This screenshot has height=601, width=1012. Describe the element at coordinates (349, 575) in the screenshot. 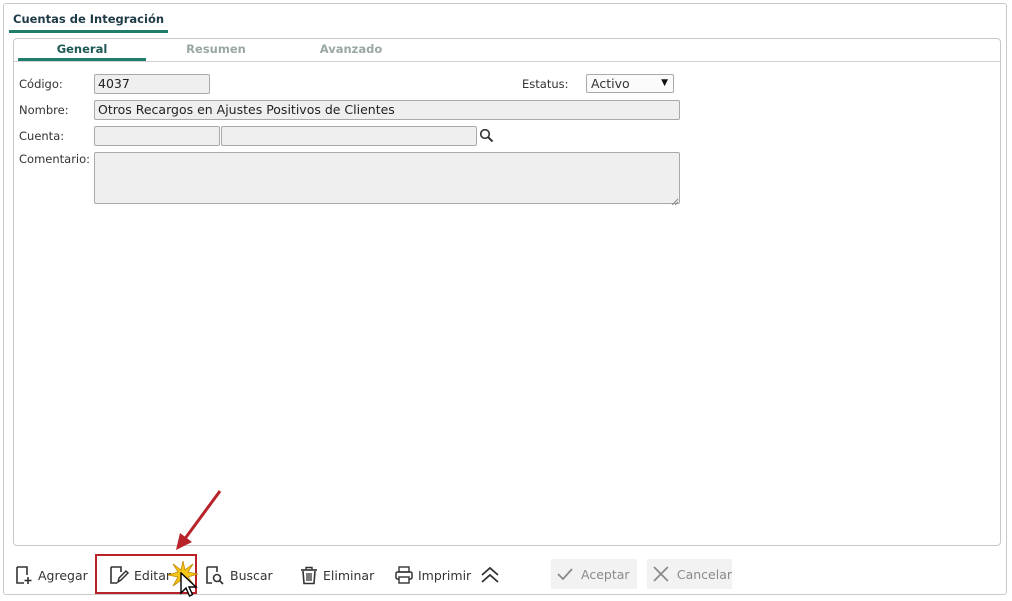

I see `eliminar-label: Eliminar` at that location.